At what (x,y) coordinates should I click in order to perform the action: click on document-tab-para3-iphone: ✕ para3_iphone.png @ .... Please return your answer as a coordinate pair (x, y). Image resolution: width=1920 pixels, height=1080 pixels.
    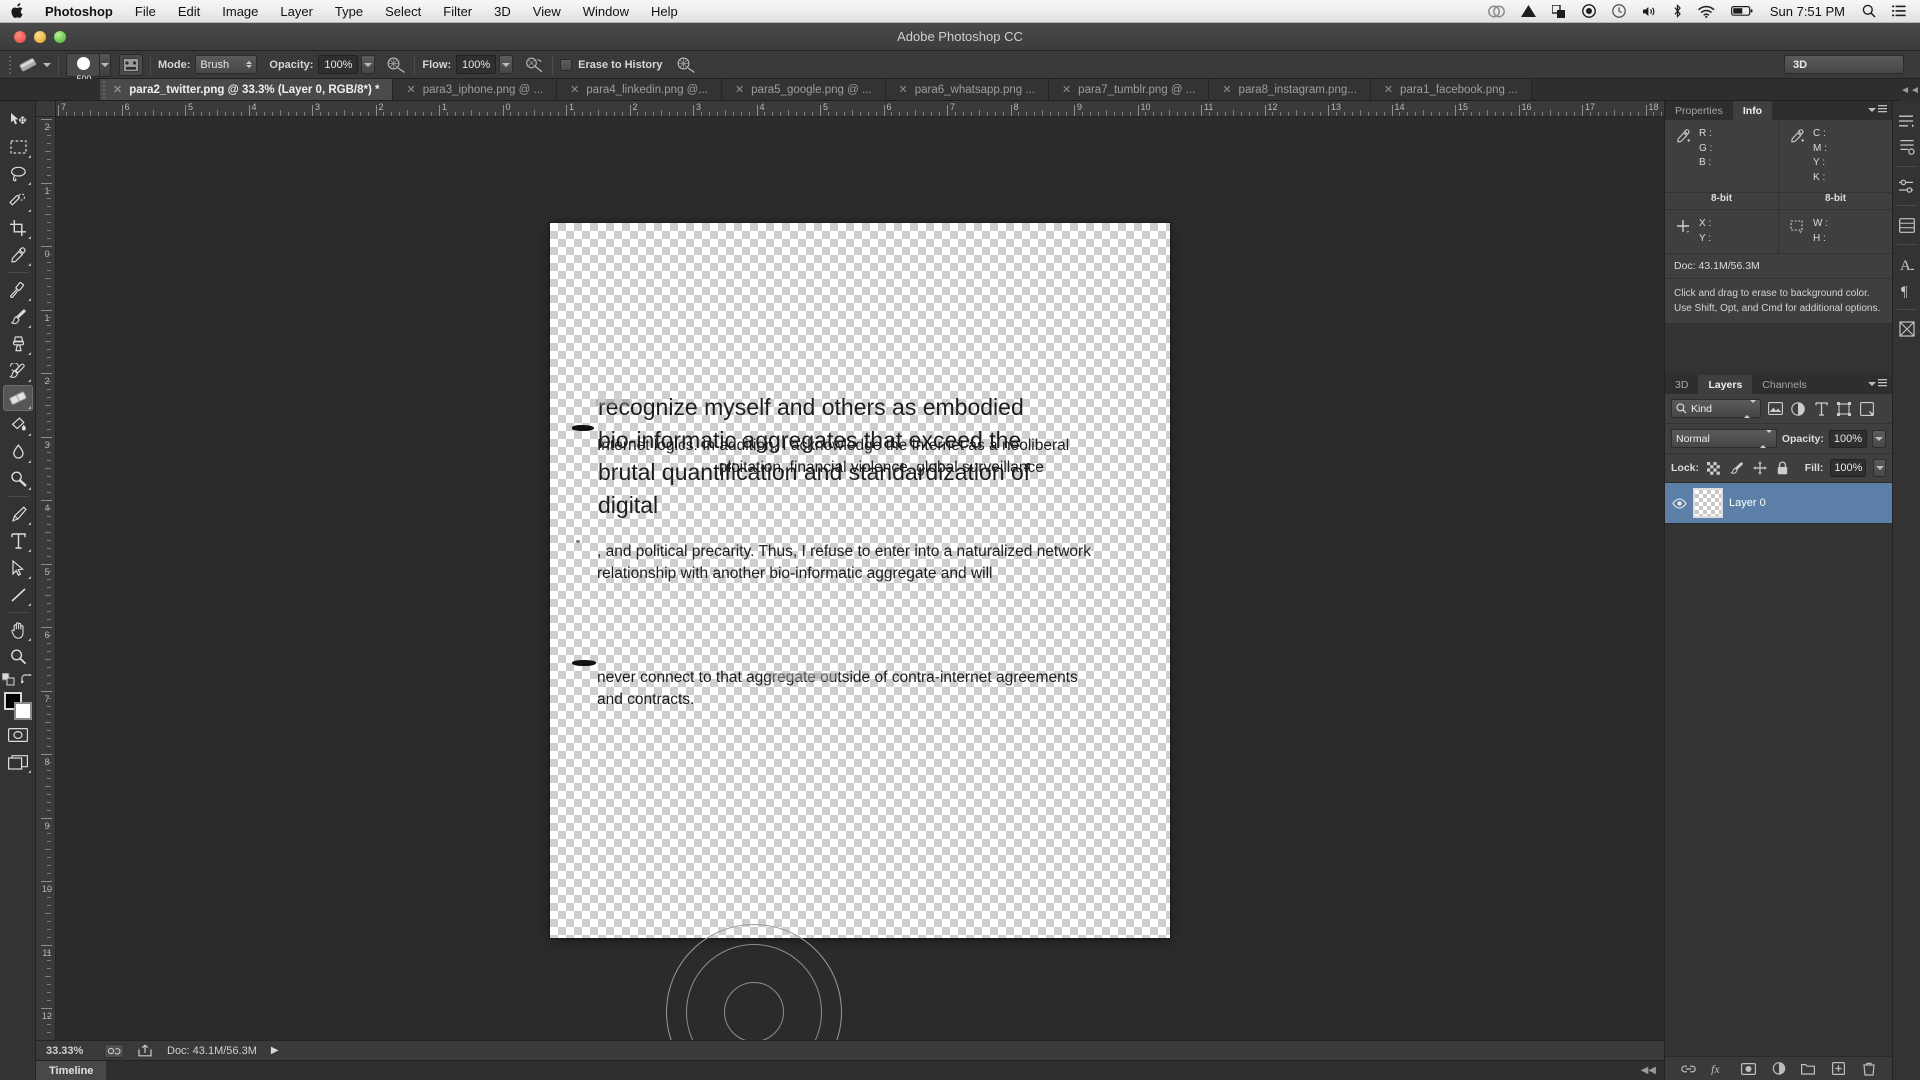
    Looking at the image, I should click on (475, 89).